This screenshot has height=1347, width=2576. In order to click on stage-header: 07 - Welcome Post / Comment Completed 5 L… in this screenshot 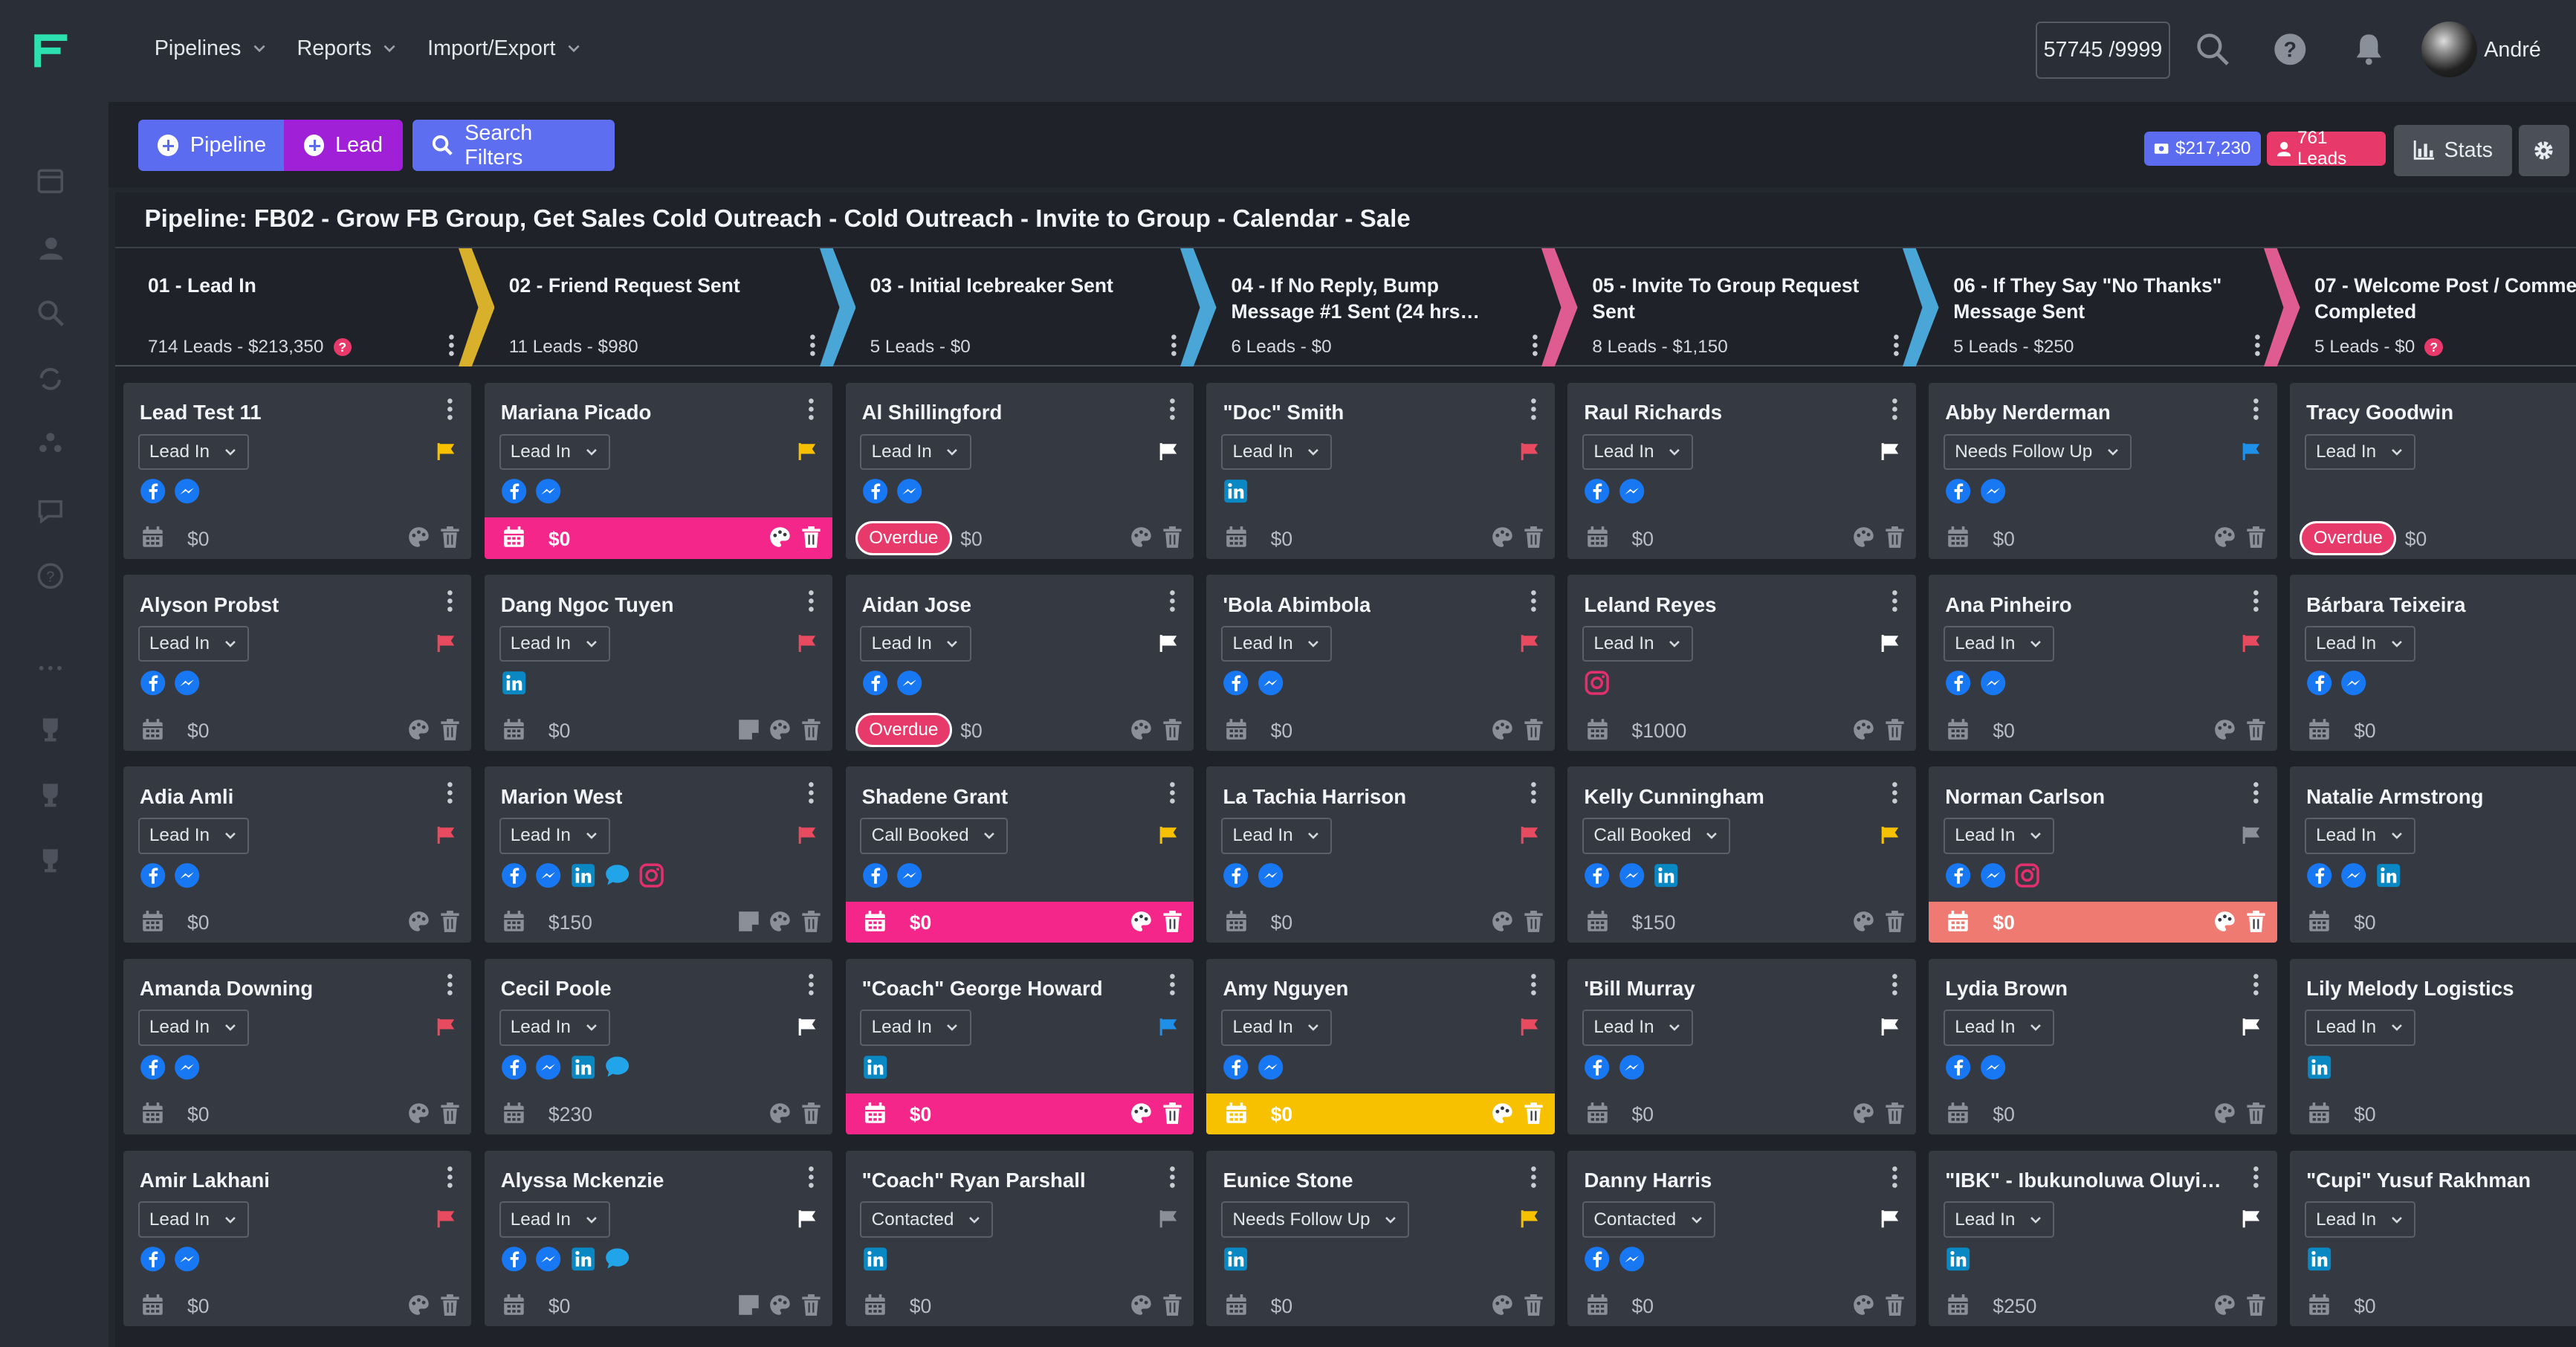, I will do `click(2429, 307)`.